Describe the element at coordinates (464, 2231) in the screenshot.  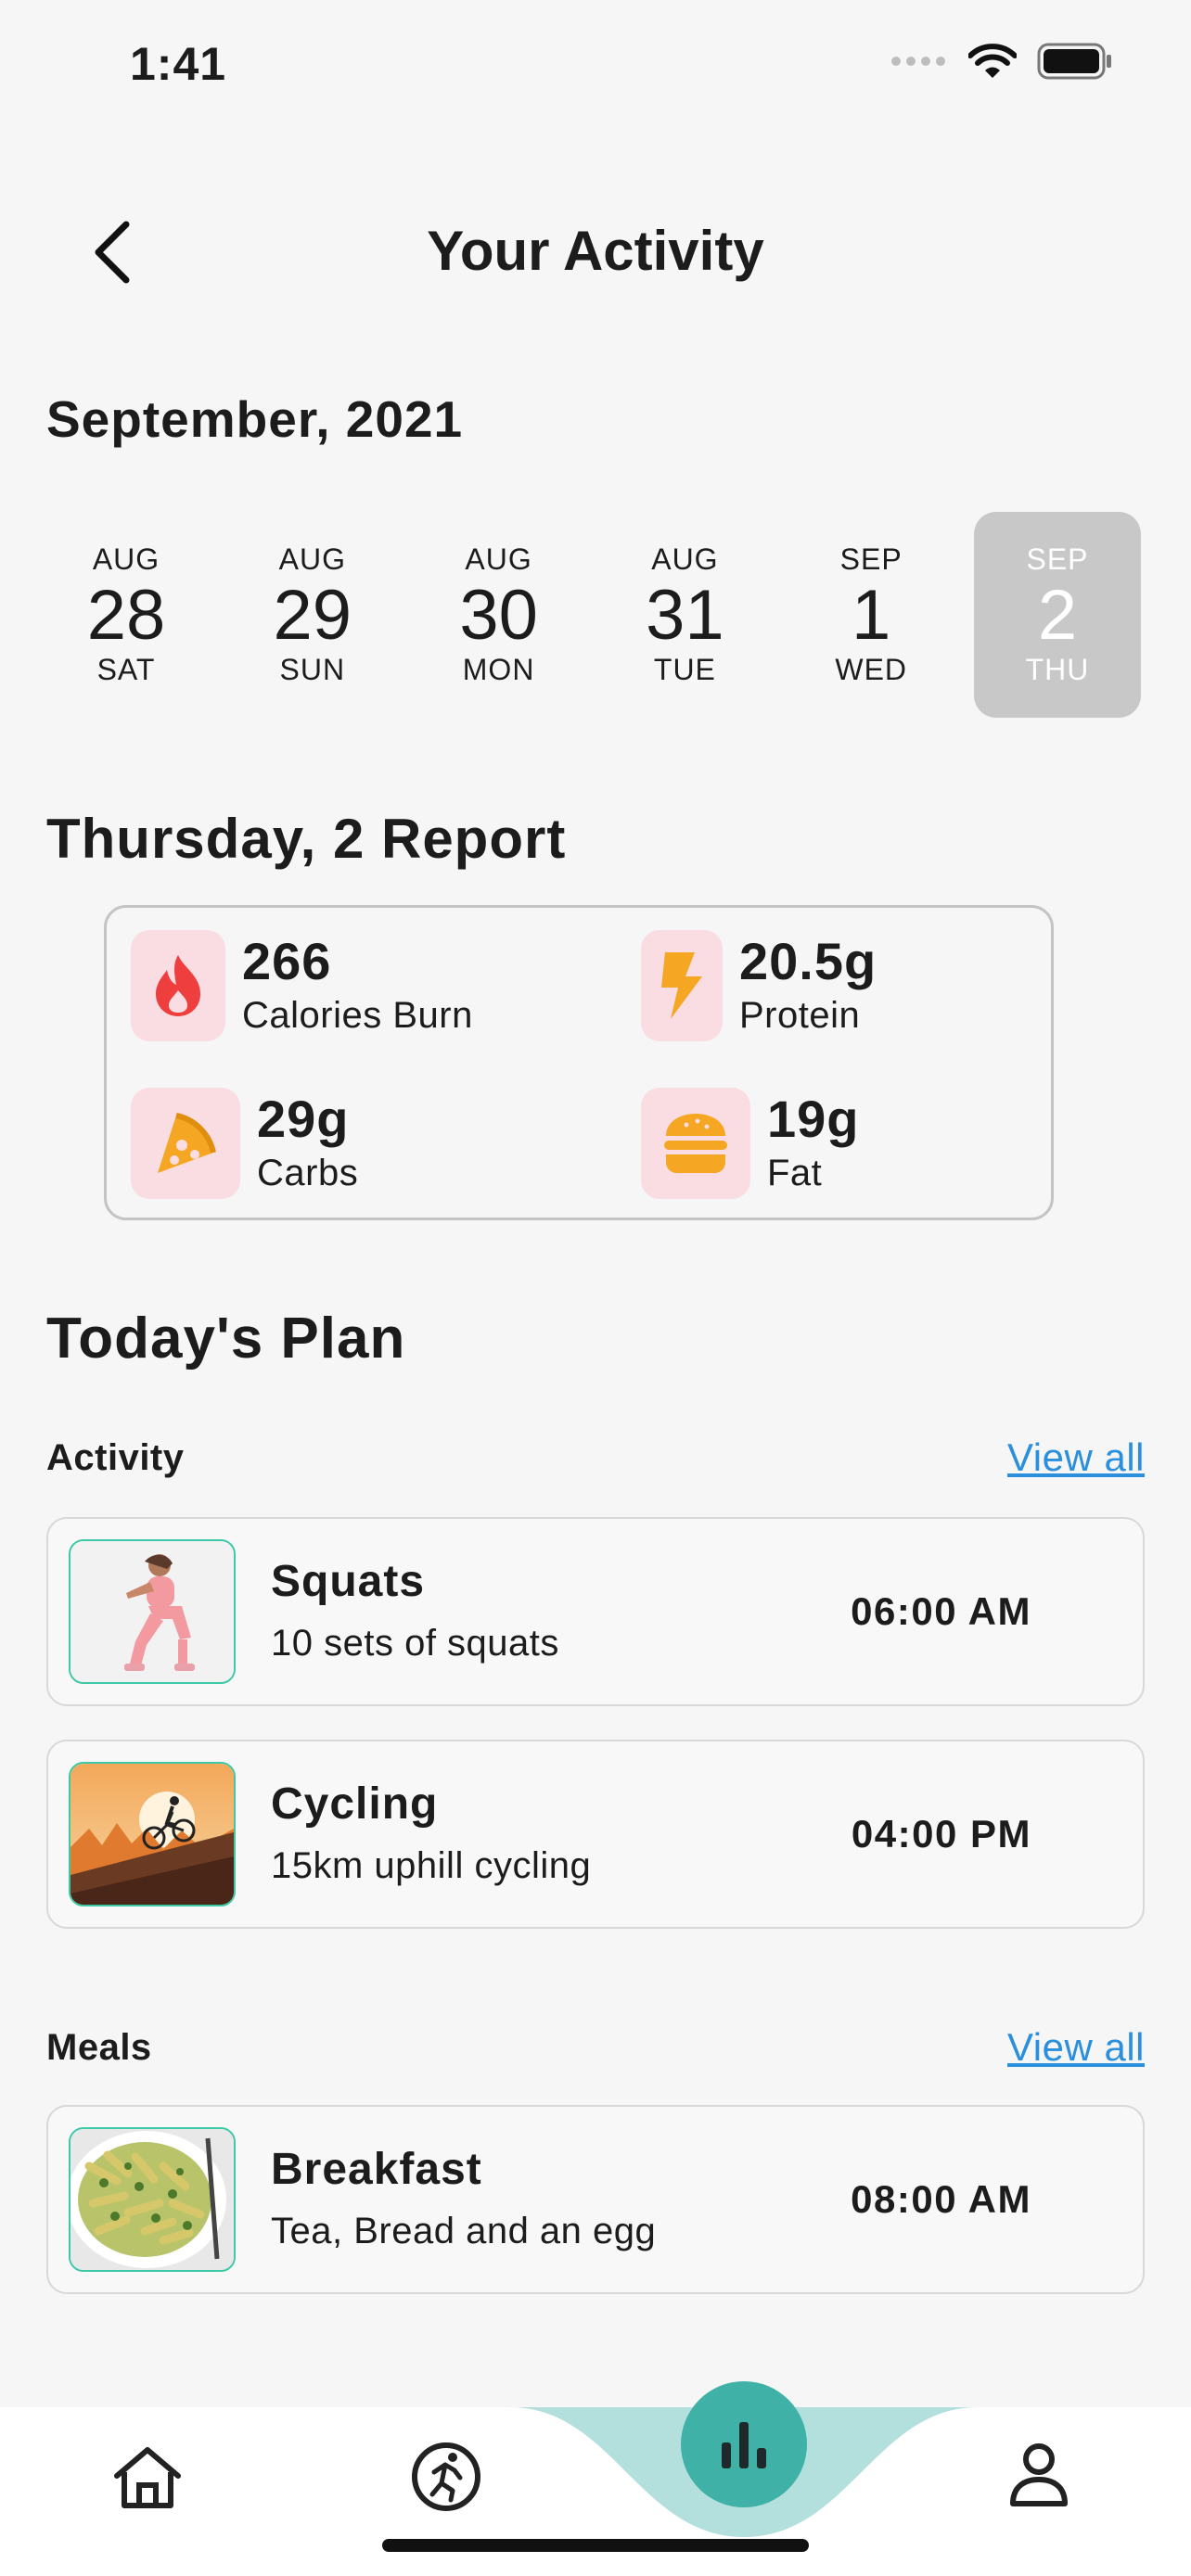
I see `card-subtitle: Tea, Bread and an egg` at that location.